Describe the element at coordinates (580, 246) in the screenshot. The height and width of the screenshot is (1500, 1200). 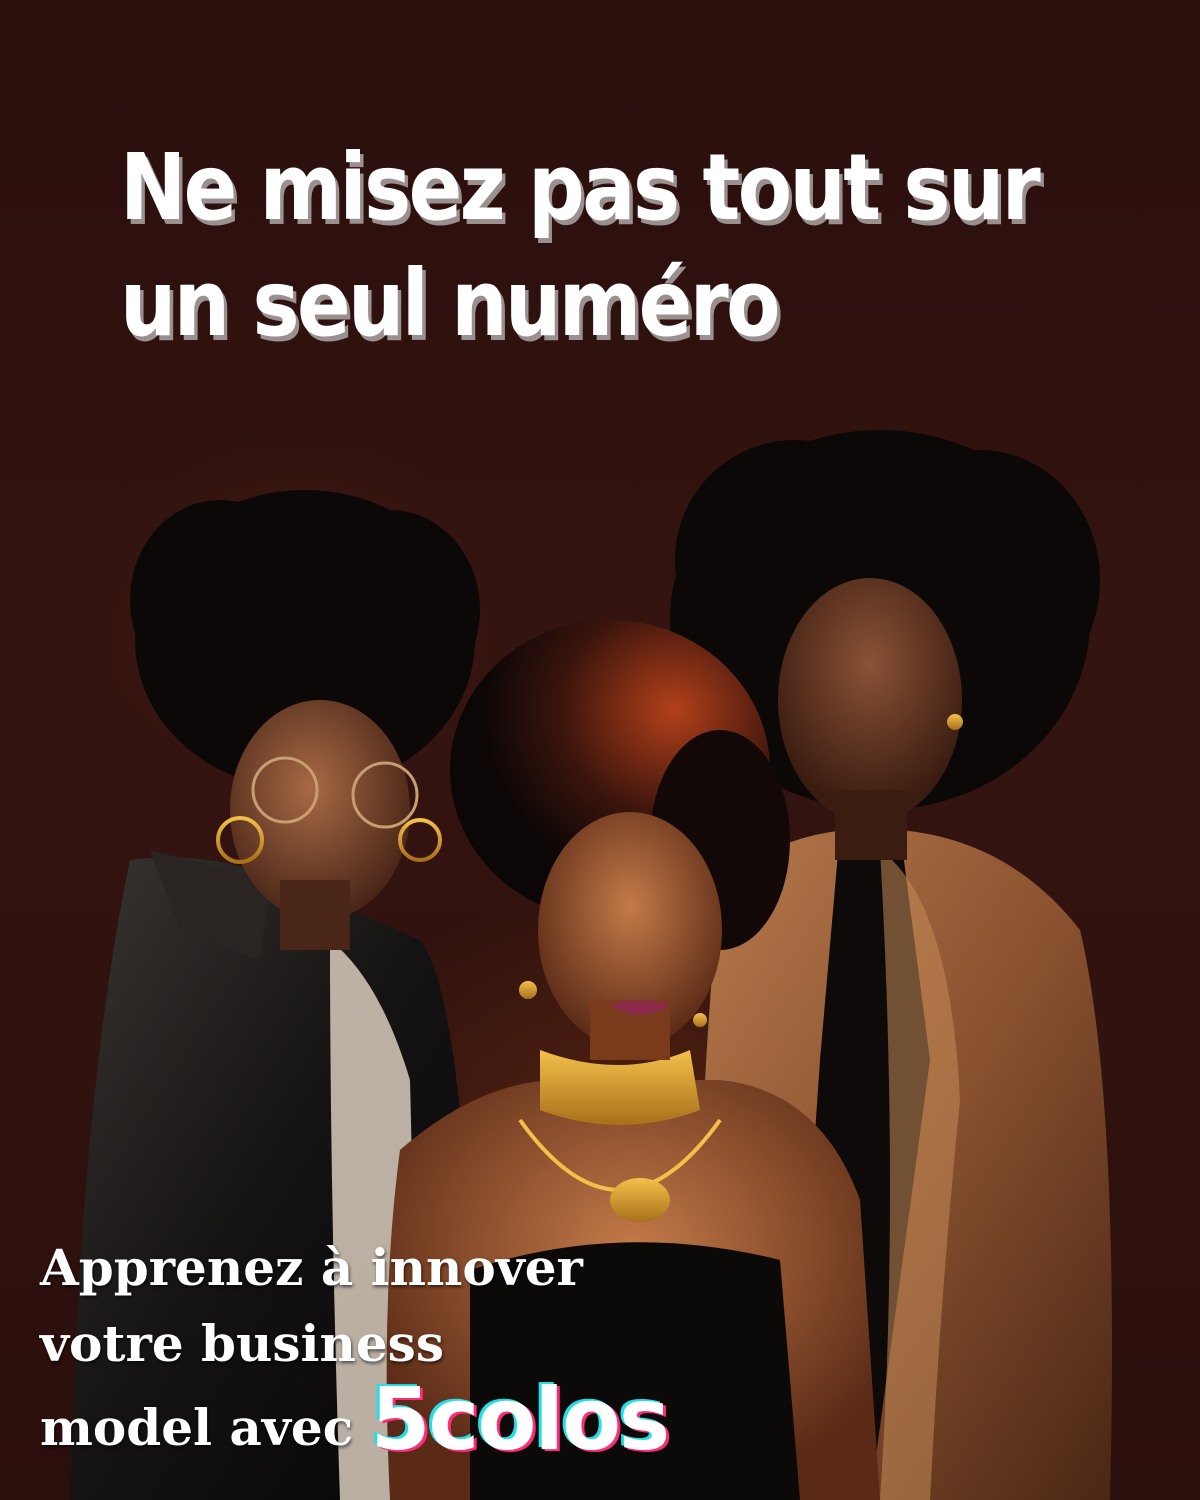
I see `headline: Ne misez pas tout sur un seul numéro` at that location.